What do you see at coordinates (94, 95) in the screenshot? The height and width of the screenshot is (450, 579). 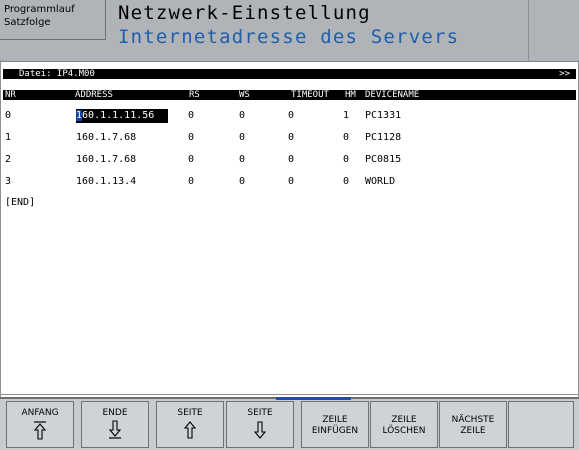 I see `col-header-address: ADDRESS` at bounding box center [94, 95].